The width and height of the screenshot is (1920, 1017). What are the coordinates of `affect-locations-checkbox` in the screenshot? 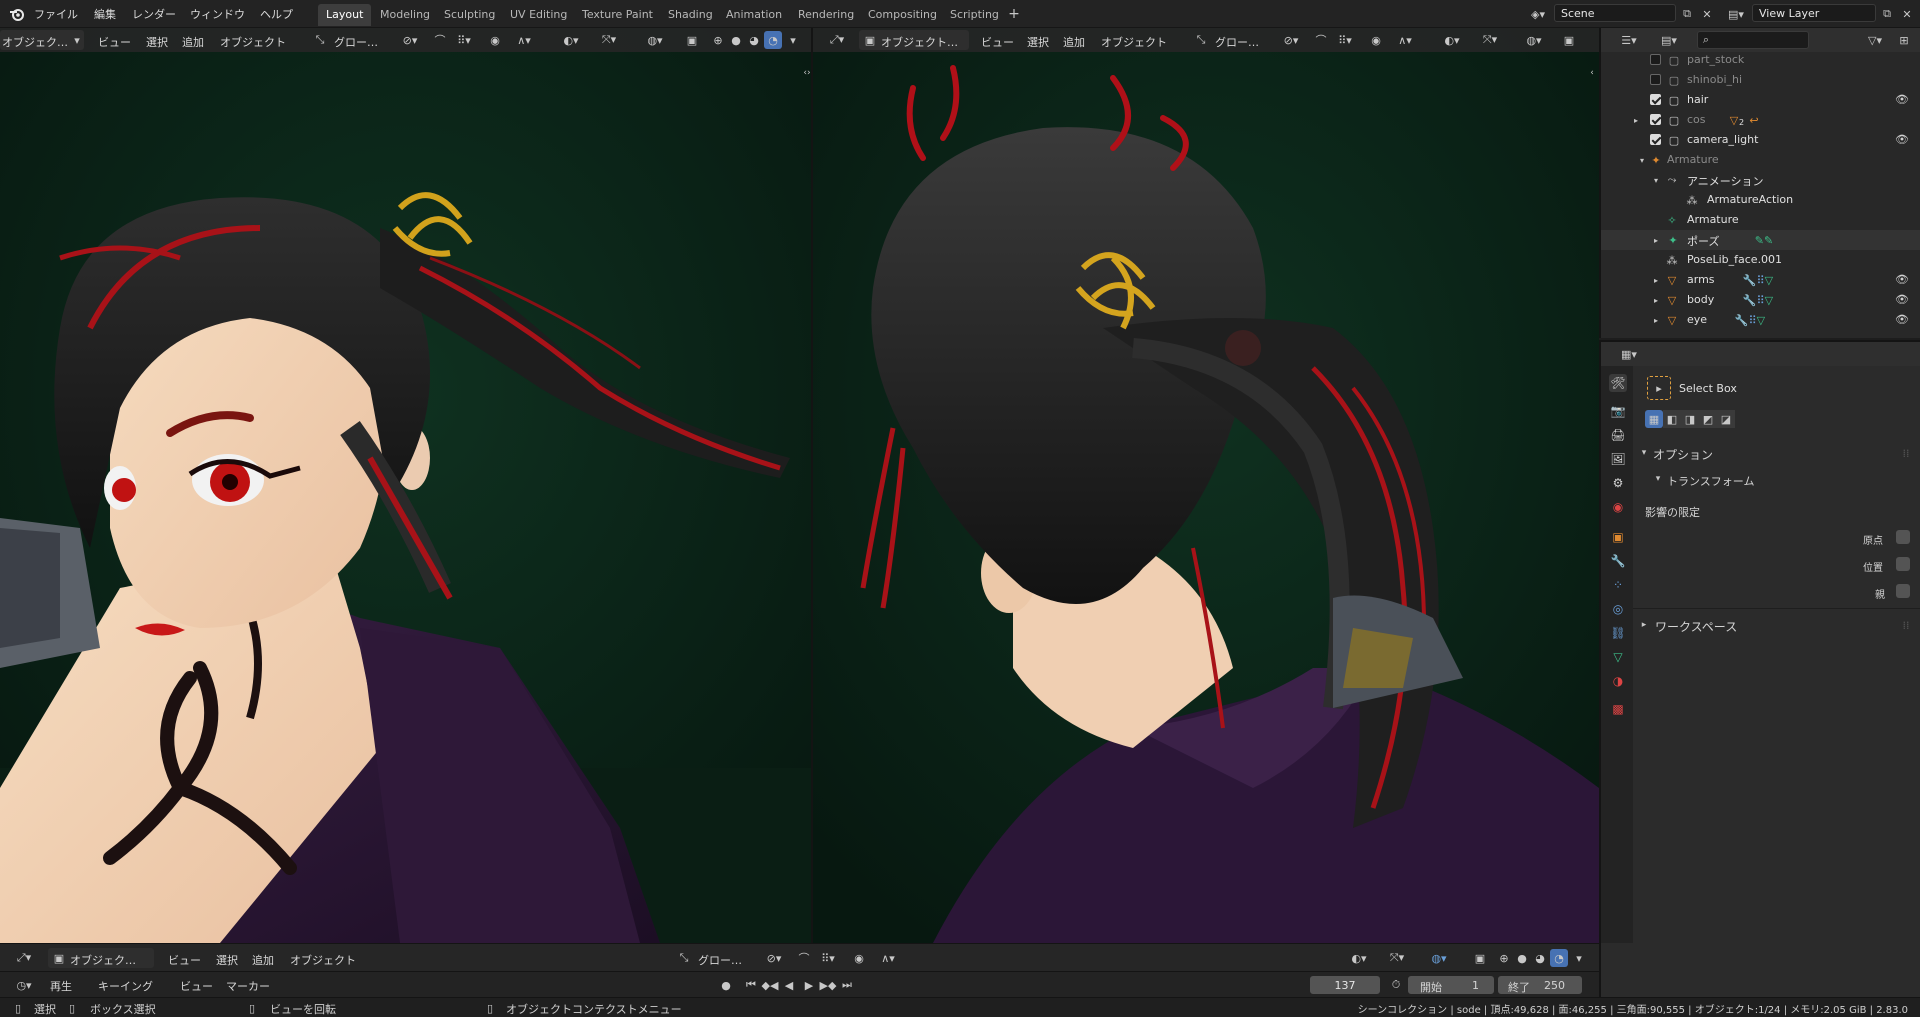 It's located at (1903, 564).